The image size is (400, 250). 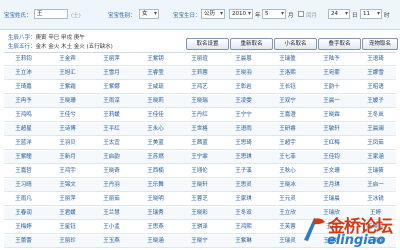 I want to click on name-link: 王语琦, so click(x=375, y=59).